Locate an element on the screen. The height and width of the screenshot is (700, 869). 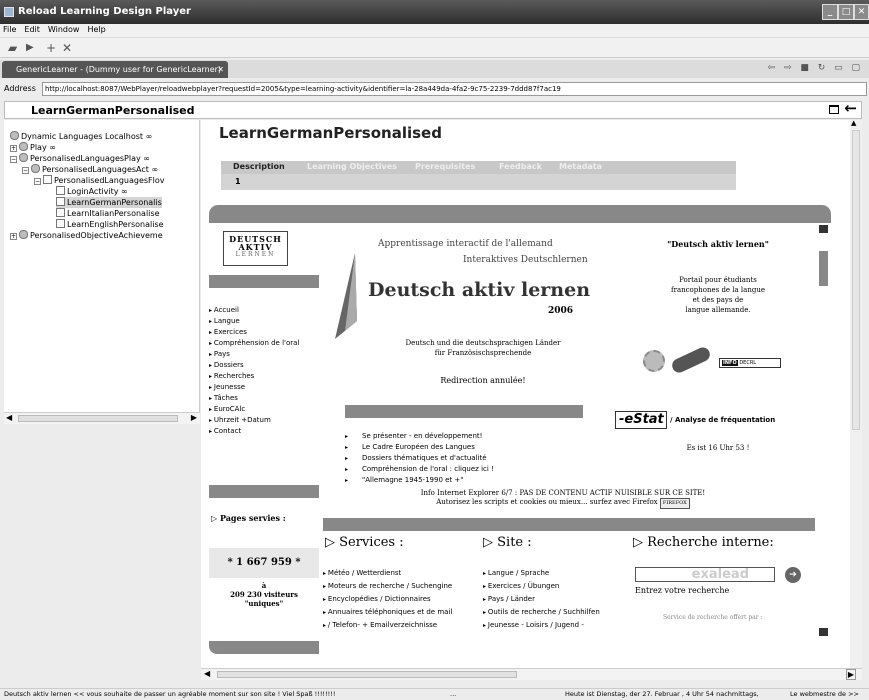
tree-node-learn-german: LearnGermanPersonalis is located at coordinates (109, 202).